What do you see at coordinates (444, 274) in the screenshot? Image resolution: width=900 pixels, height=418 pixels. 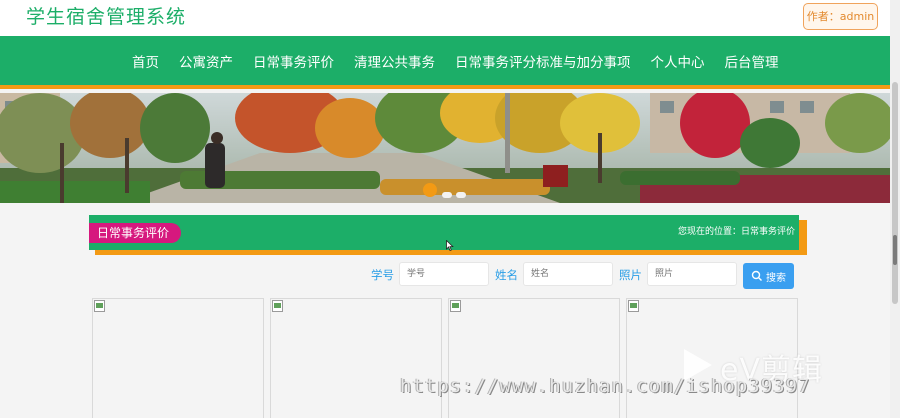 I see `student-id-input` at bounding box center [444, 274].